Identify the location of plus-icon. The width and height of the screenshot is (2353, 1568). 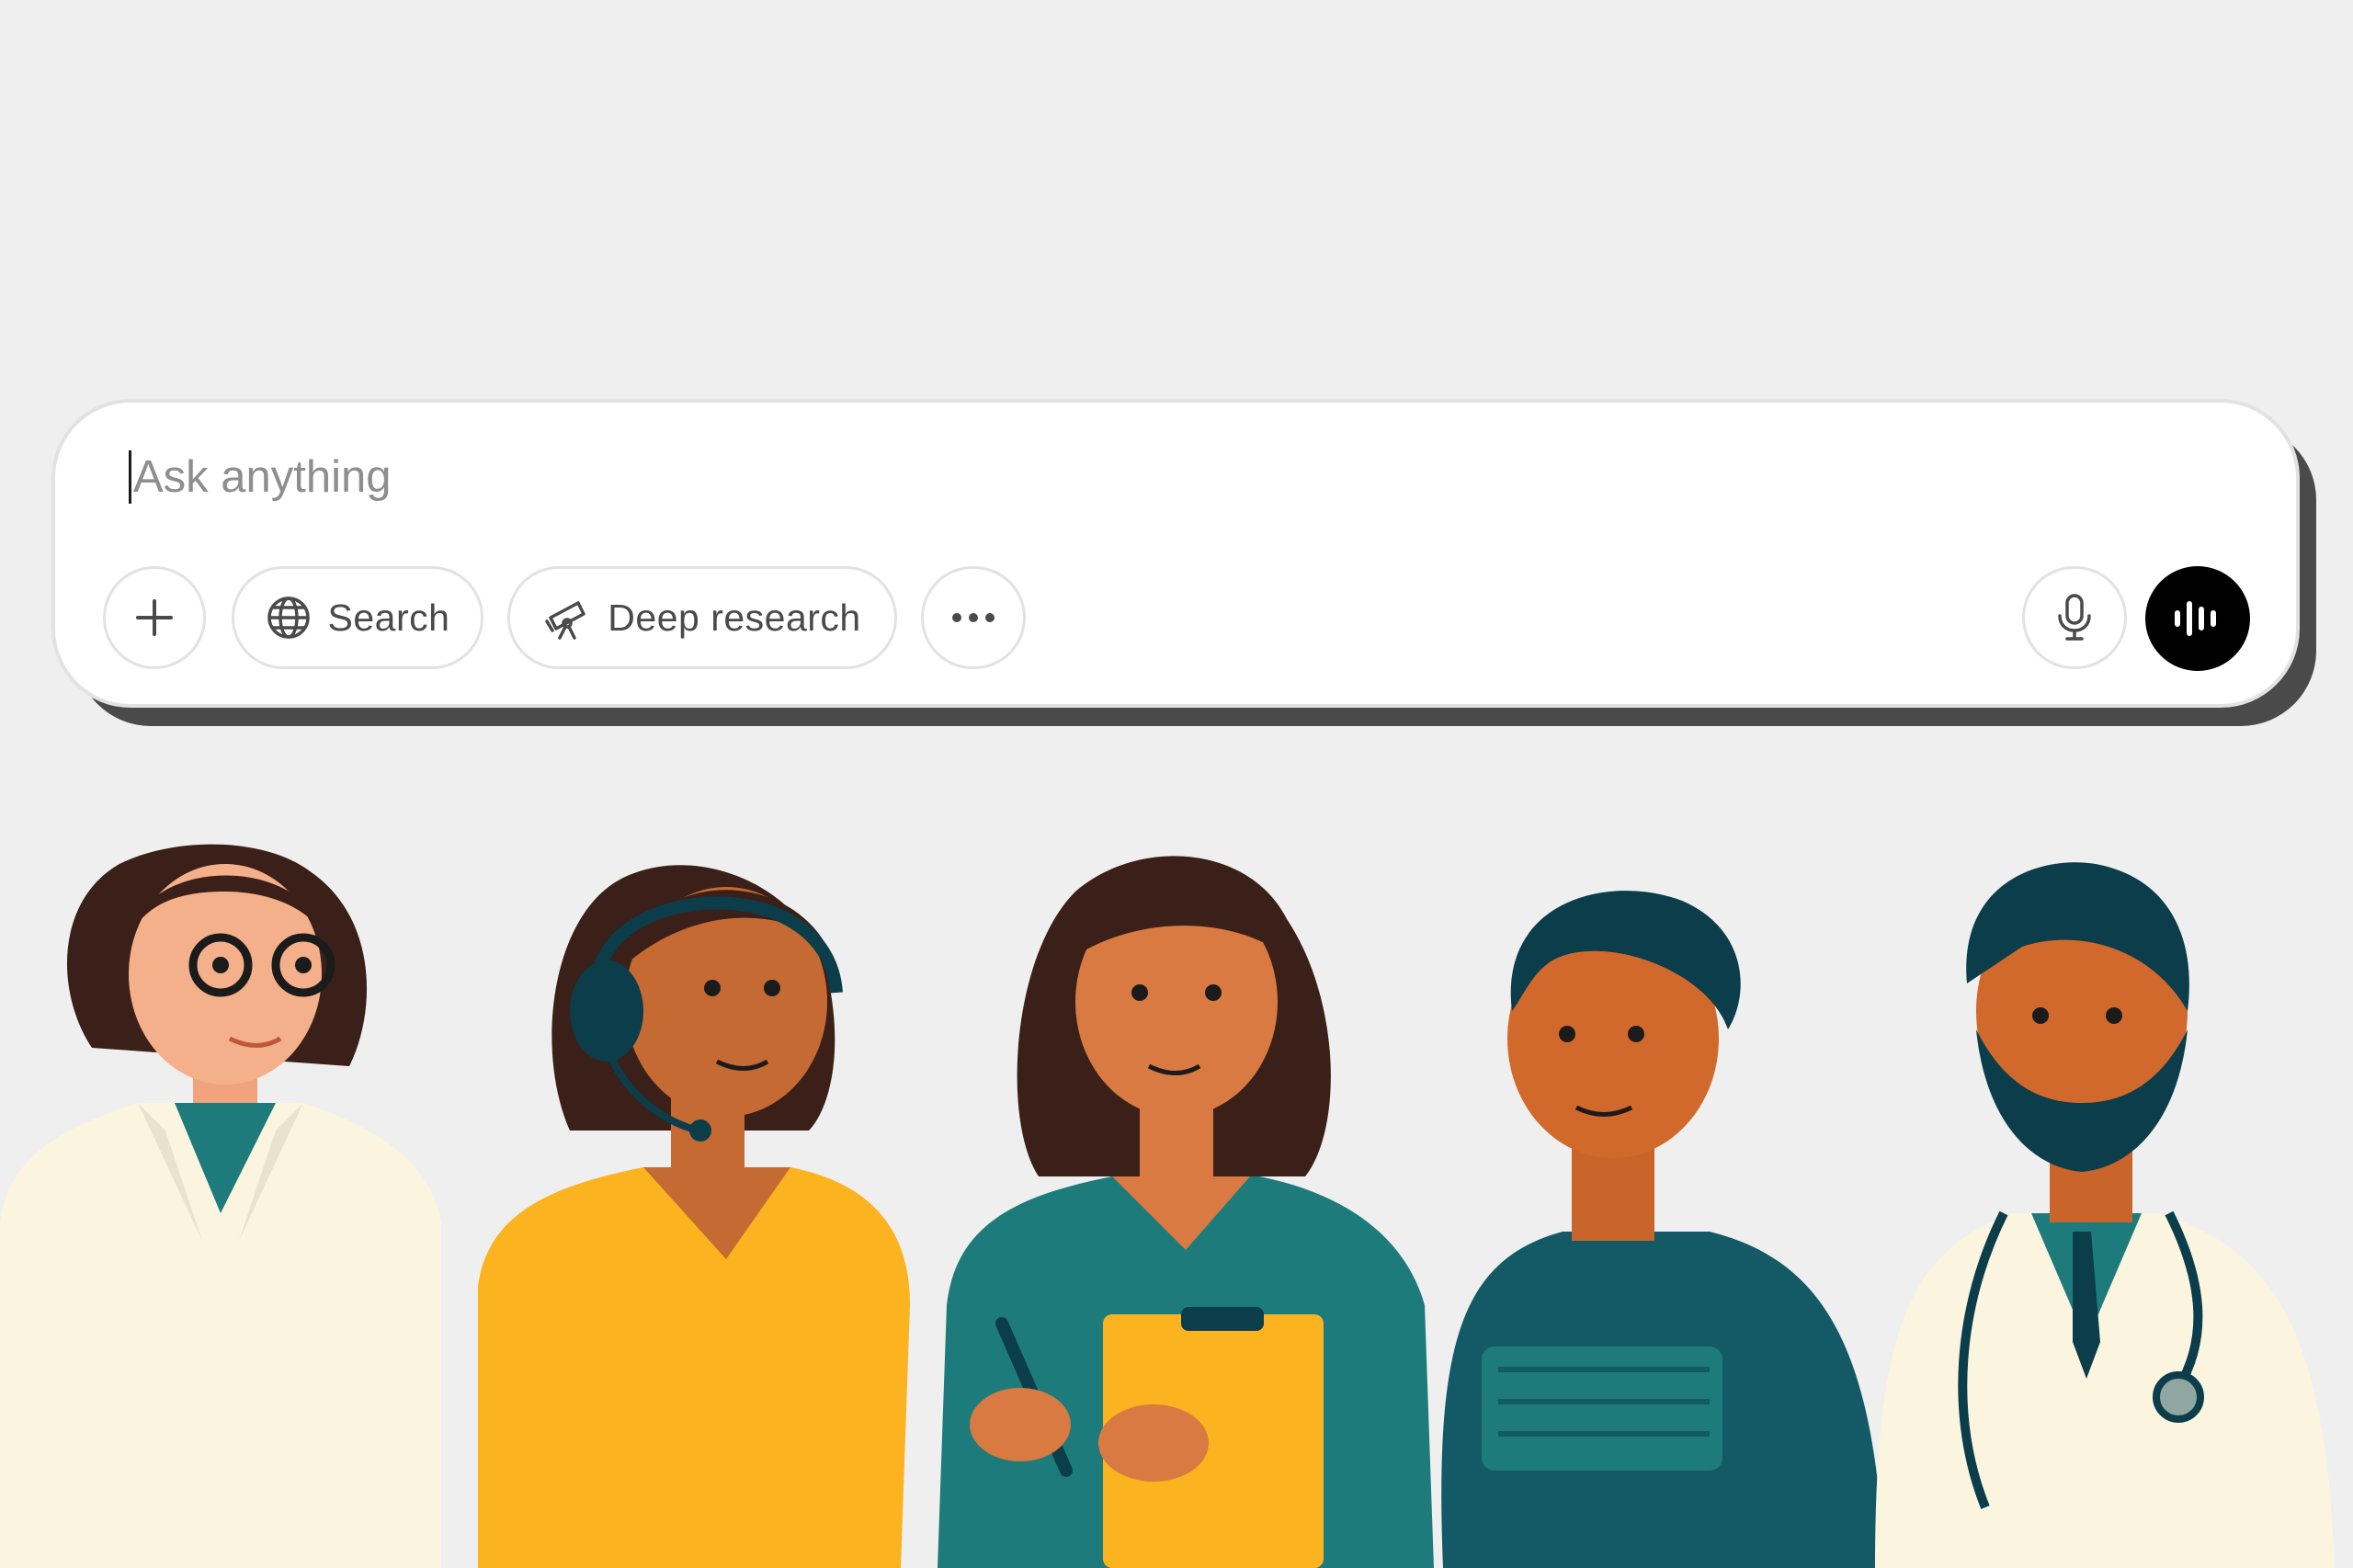
(154, 618).